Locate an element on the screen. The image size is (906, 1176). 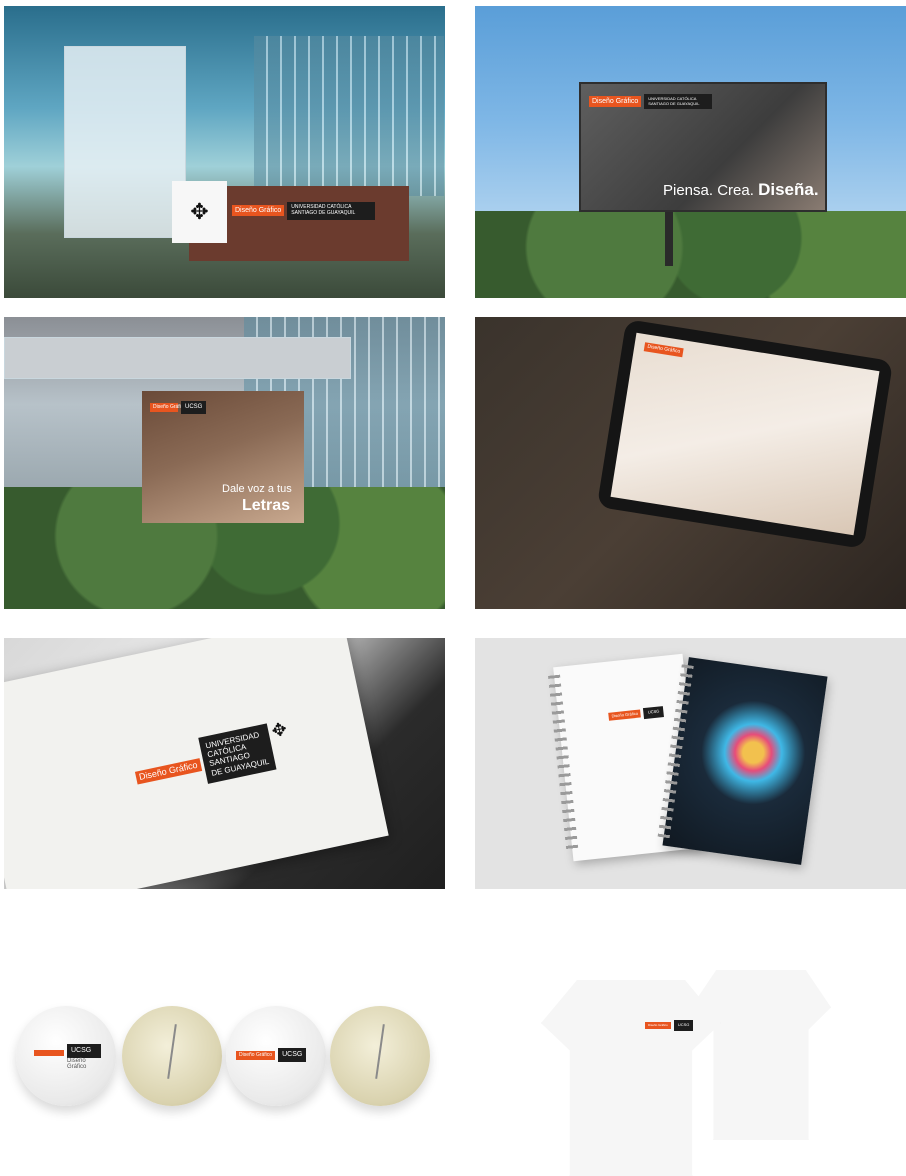
banner-line-1: Dale voz a tus is located at coordinates (257, 489).